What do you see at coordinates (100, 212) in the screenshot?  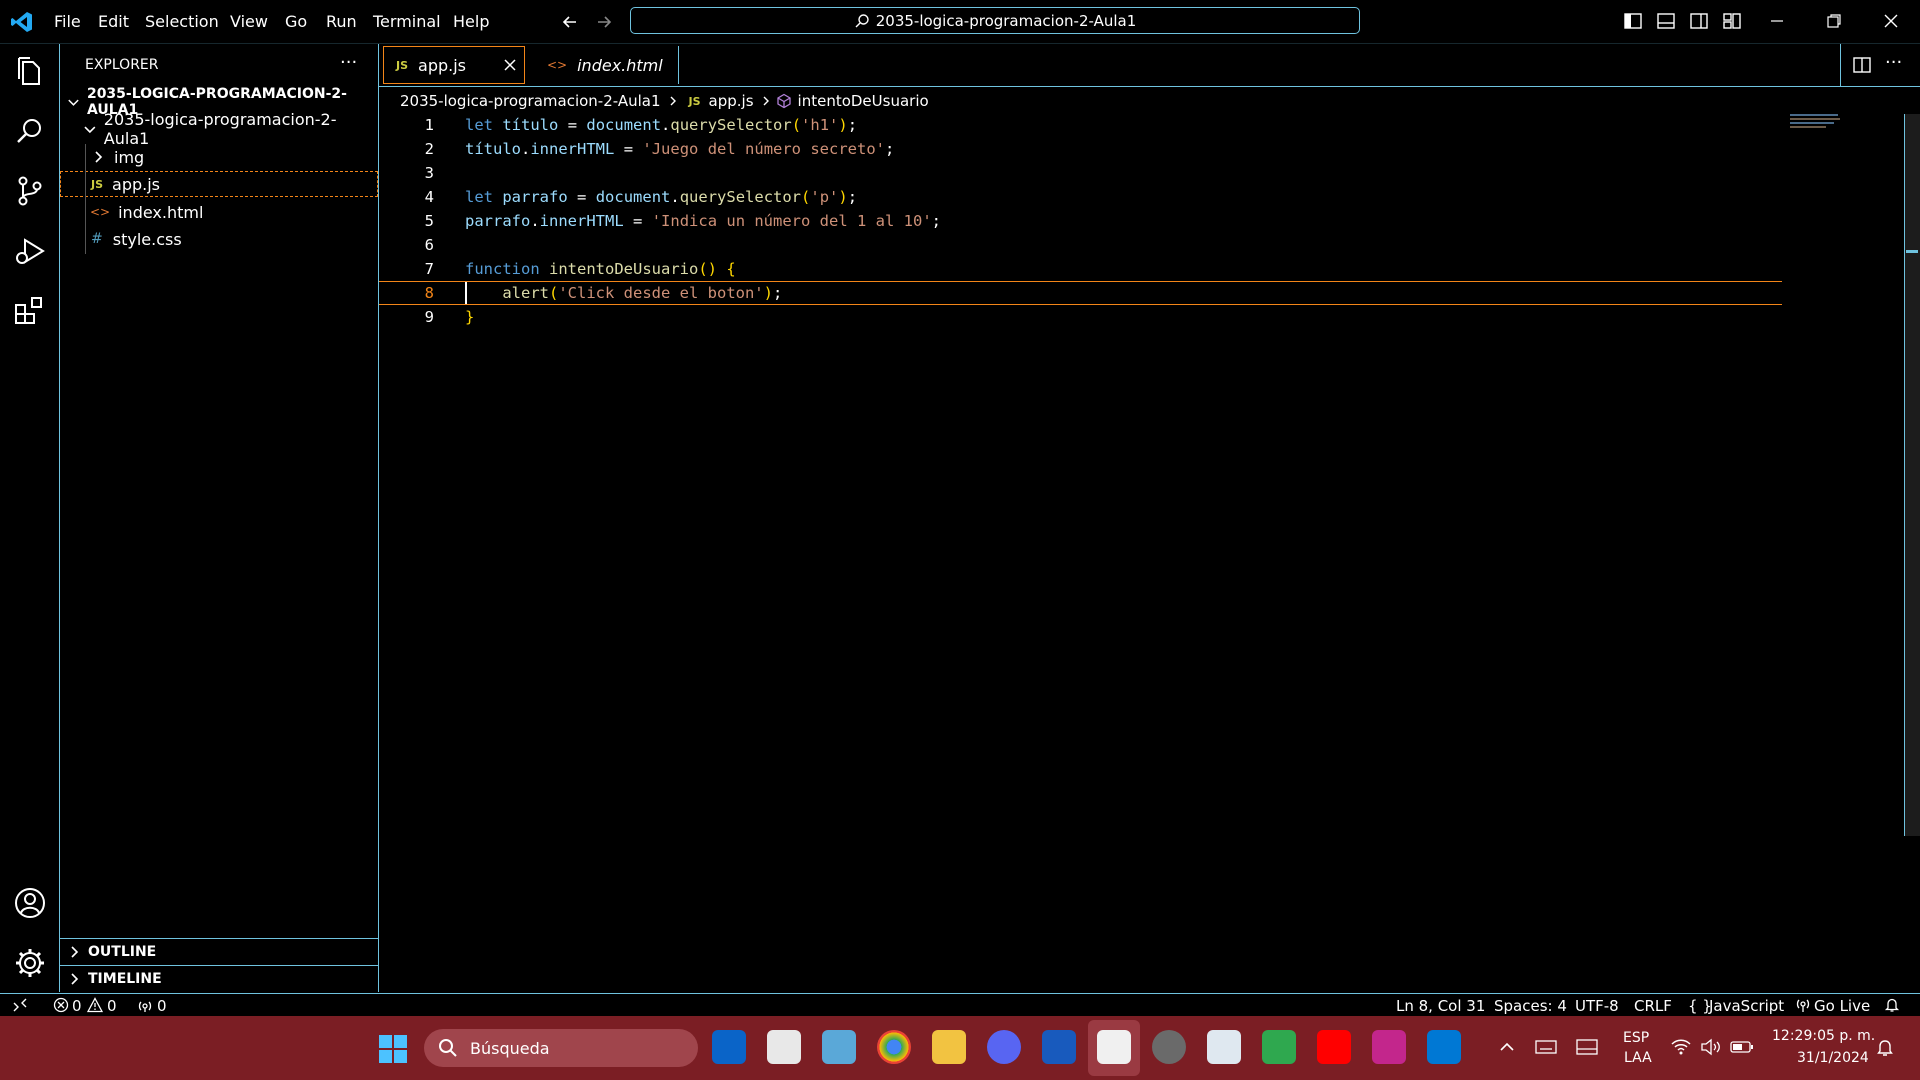 I see `html-icon: <>` at bounding box center [100, 212].